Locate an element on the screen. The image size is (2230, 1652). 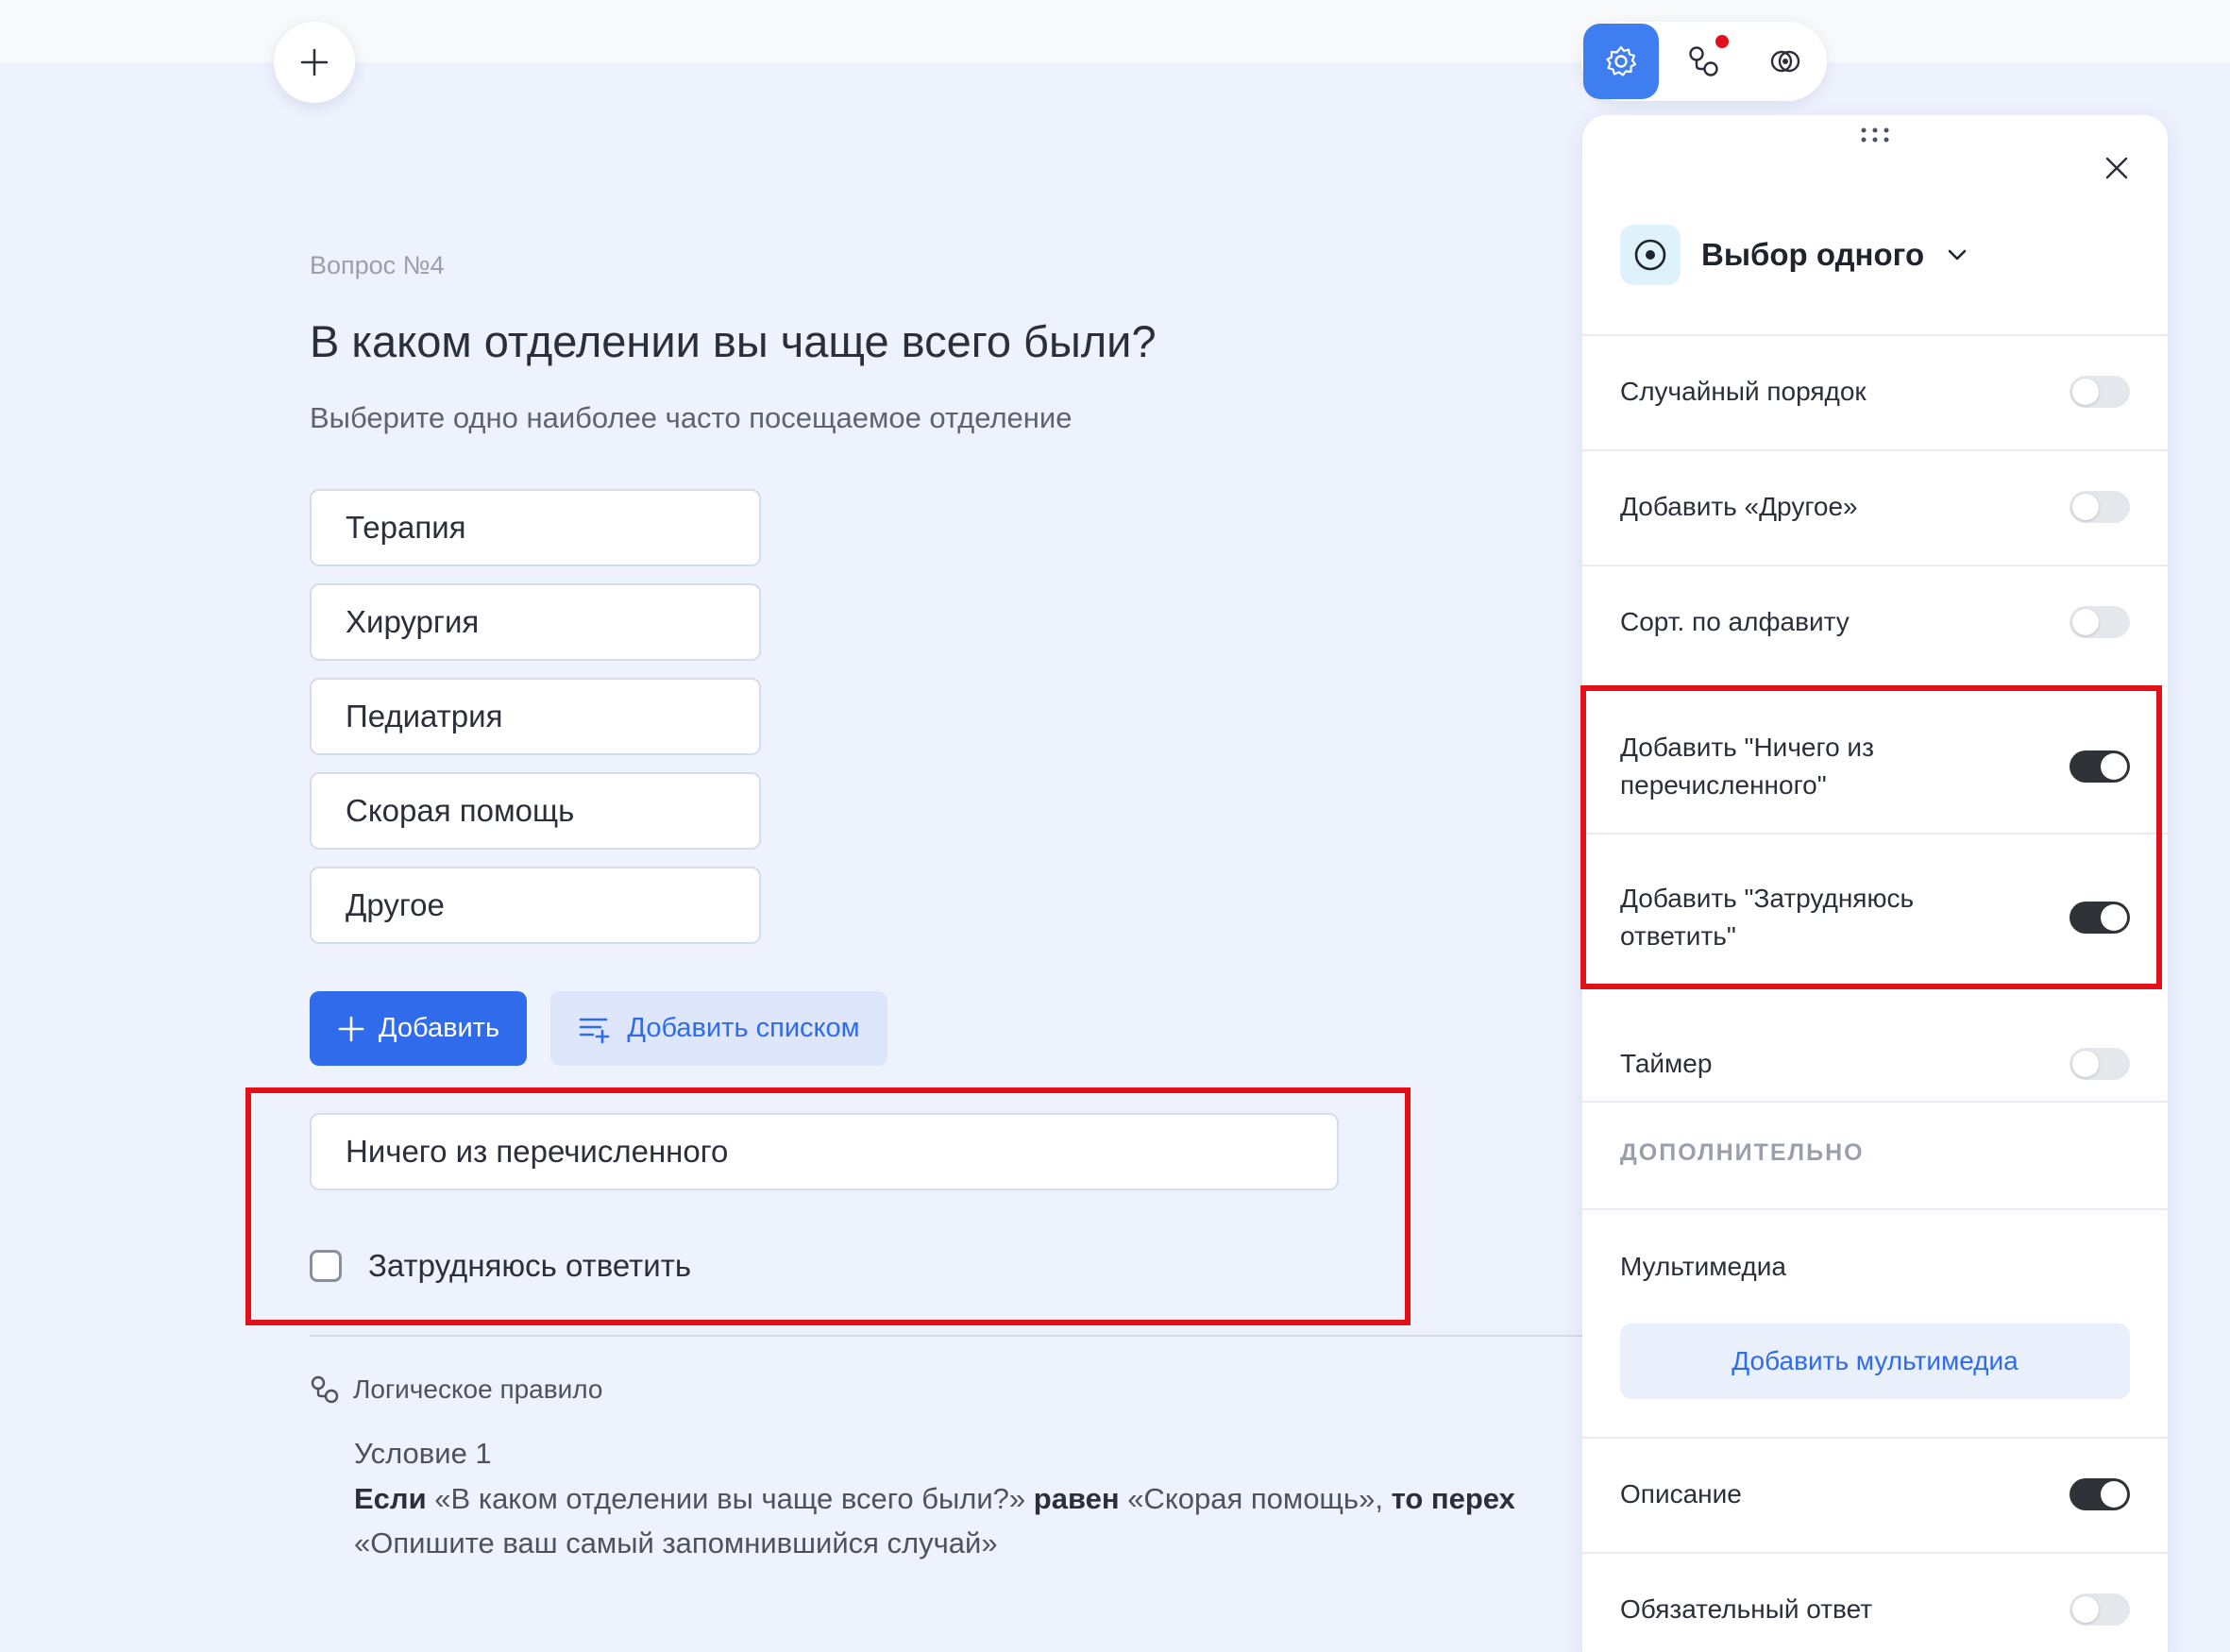
setting-required: Обязательный ответ is located at coordinates (1875, 1602).